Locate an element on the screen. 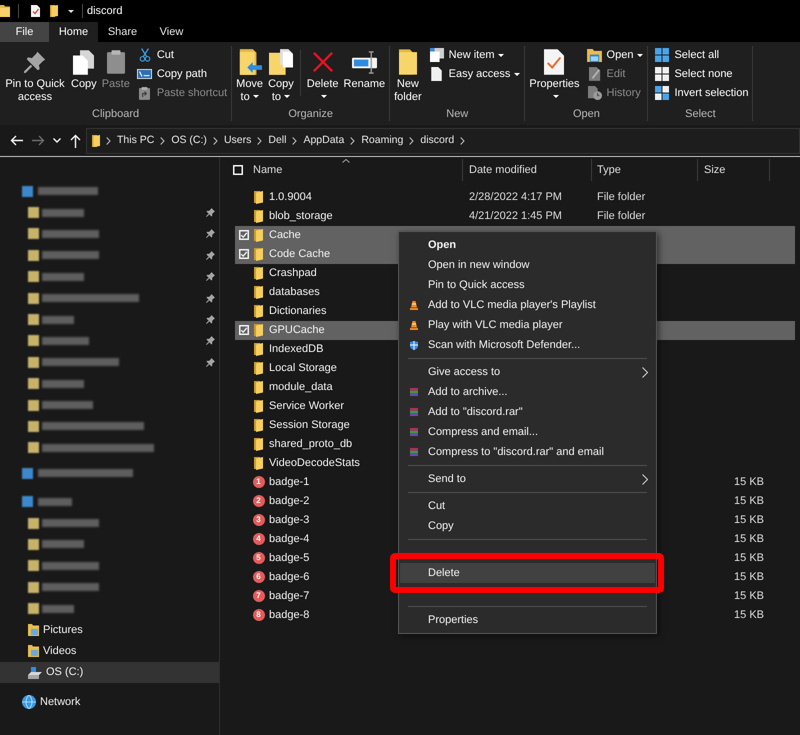 The height and width of the screenshot is (735, 800). window-title: discord is located at coordinates (104, 11).